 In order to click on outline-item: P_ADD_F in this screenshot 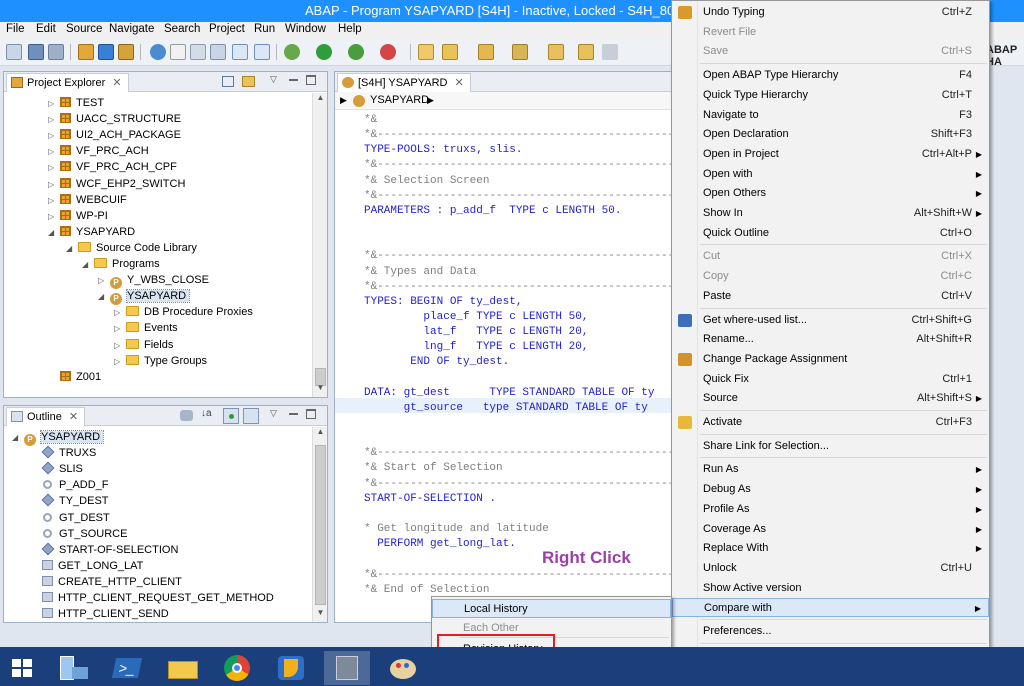, I will do `click(74, 485)`.